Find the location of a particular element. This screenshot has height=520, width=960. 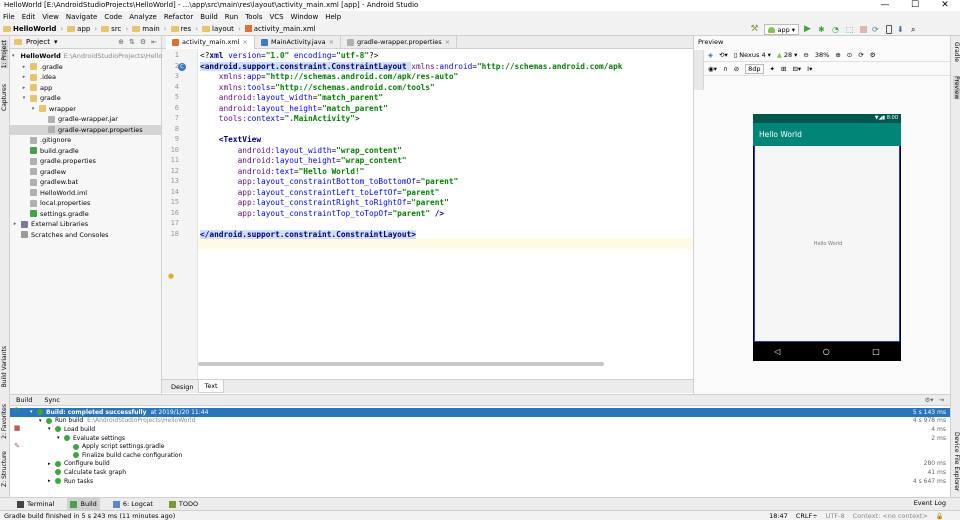

class-marker-icon: C is located at coordinates (182, 67).